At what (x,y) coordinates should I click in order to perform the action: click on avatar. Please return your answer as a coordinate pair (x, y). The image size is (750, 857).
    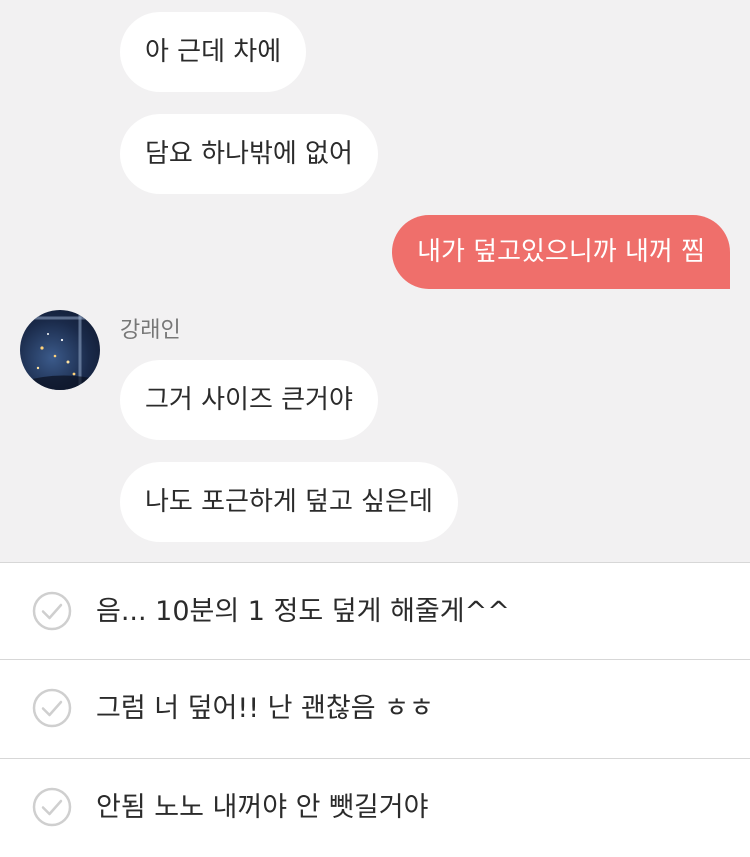
    Looking at the image, I should click on (60, 350).